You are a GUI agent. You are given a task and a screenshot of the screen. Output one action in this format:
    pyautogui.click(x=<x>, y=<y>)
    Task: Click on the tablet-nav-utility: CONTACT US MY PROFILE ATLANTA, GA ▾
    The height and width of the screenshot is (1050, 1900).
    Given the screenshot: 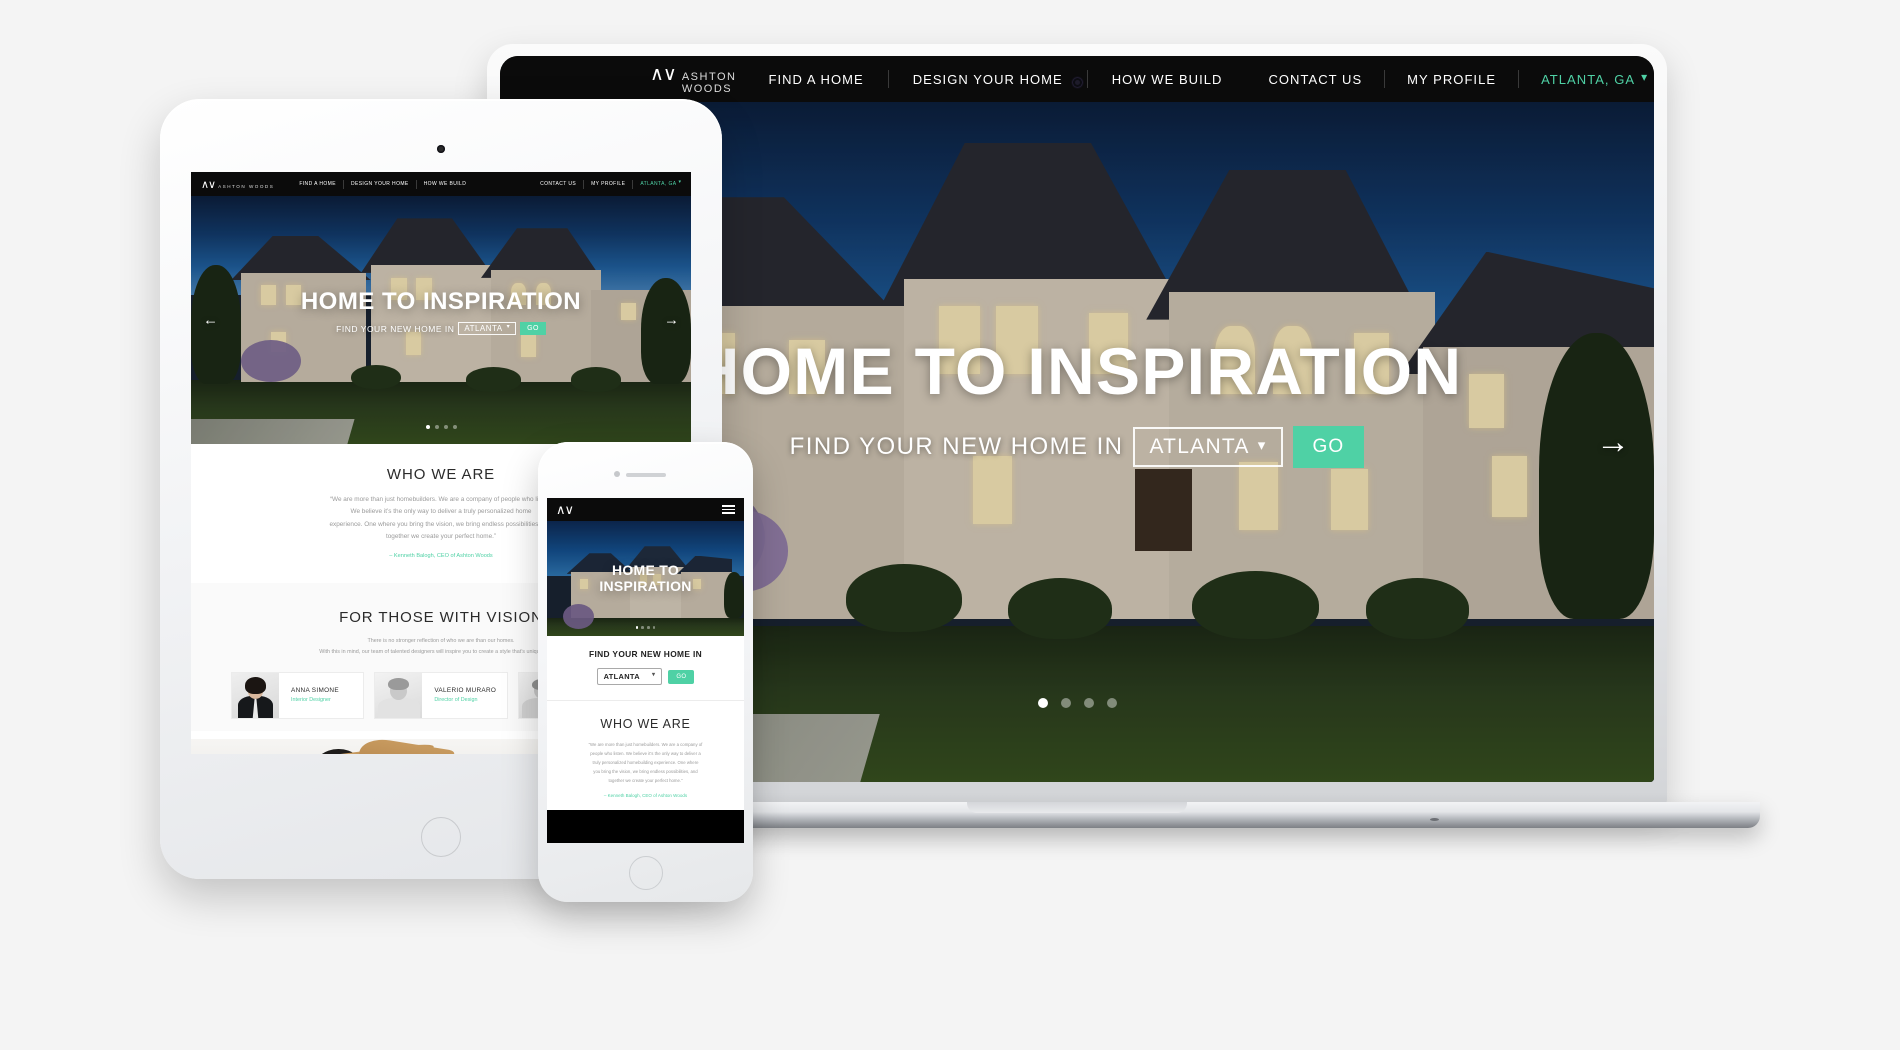 What is the action you would take?
    pyautogui.click(x=607, y=184)
    